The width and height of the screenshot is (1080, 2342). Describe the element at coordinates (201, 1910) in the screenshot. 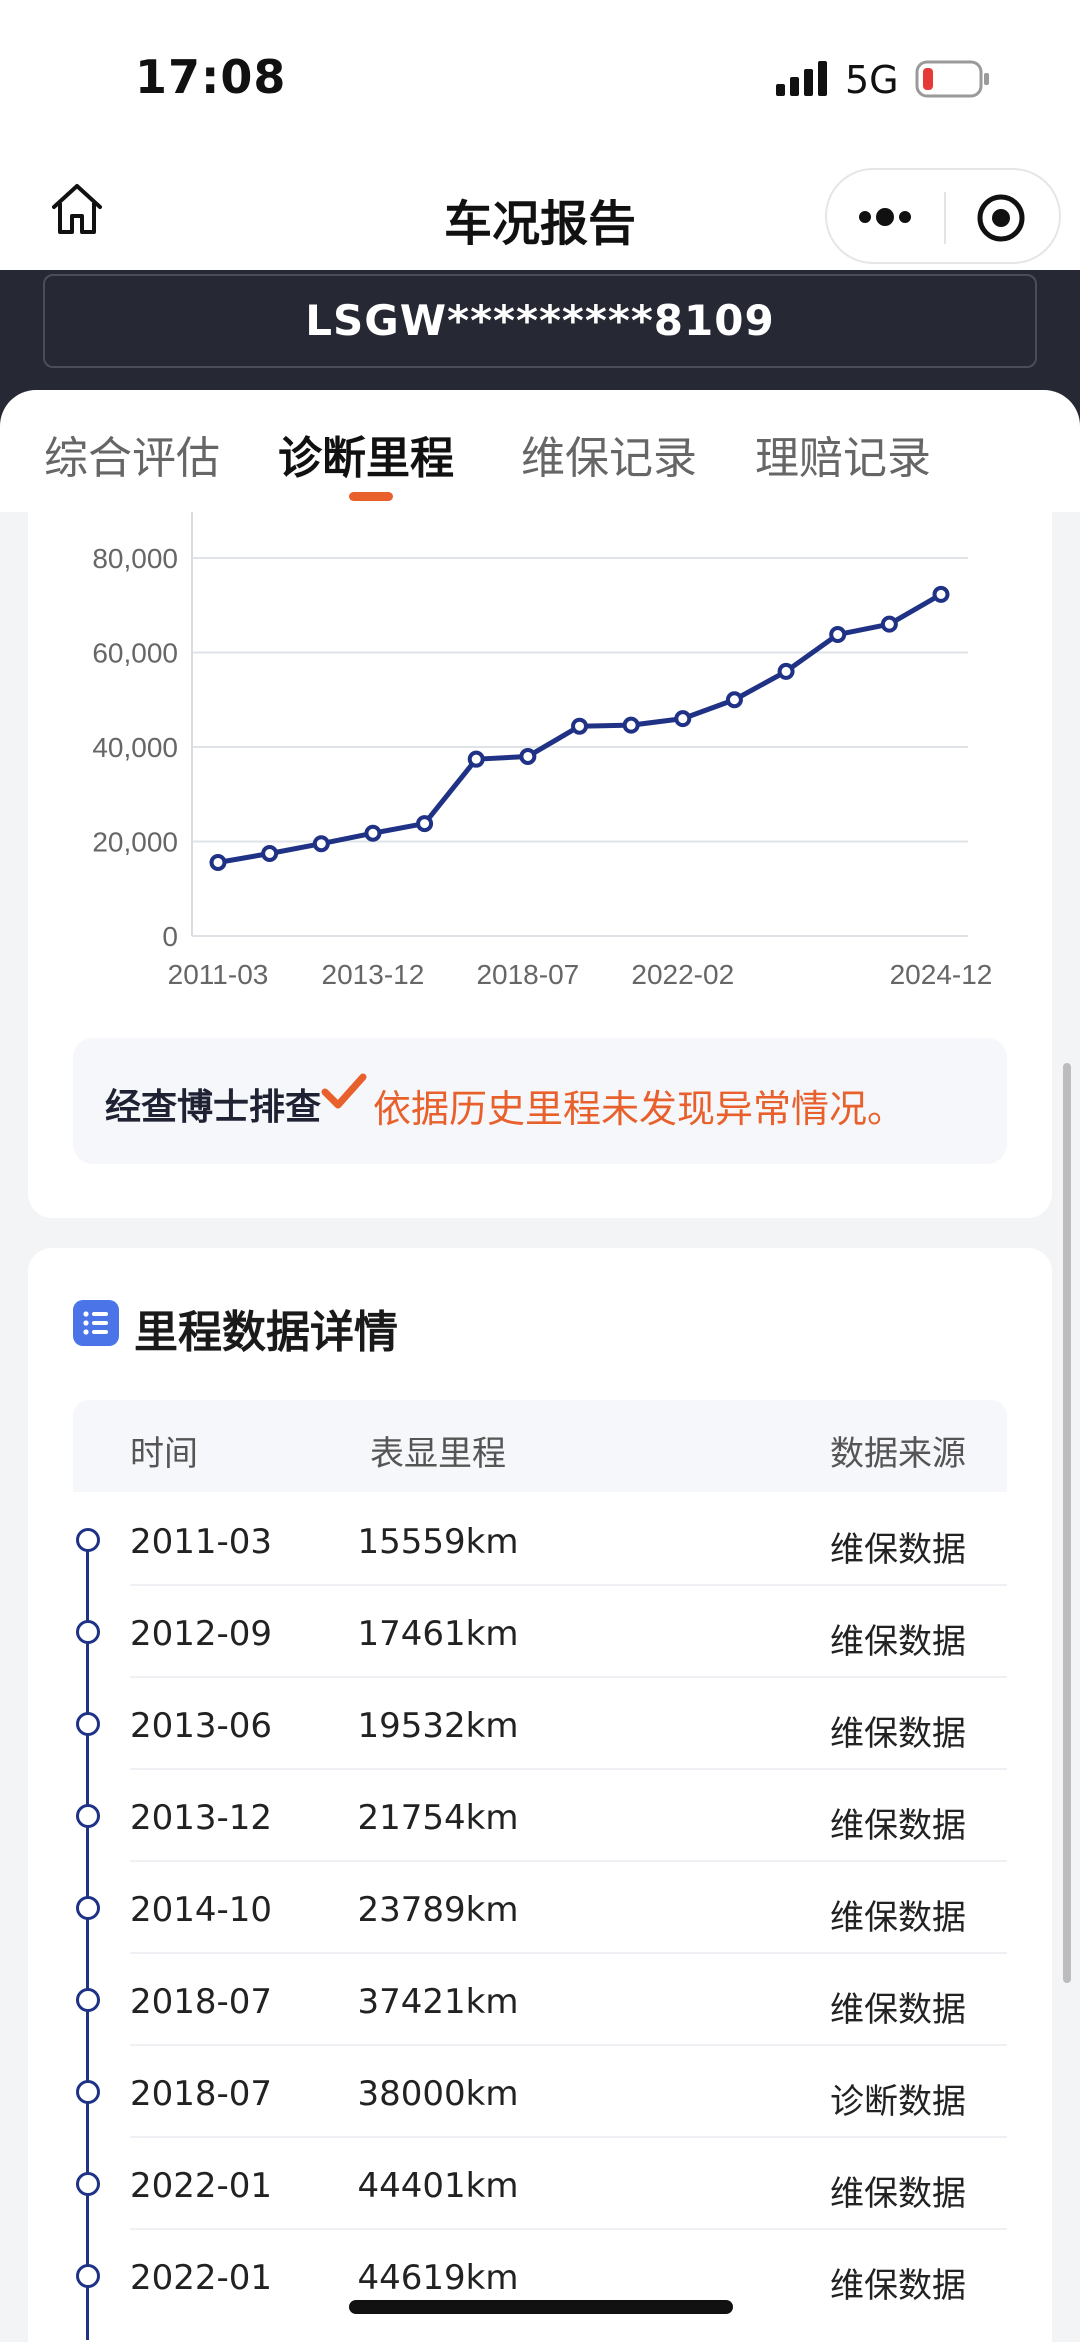

I see `row-time: 2014-10` at that location.